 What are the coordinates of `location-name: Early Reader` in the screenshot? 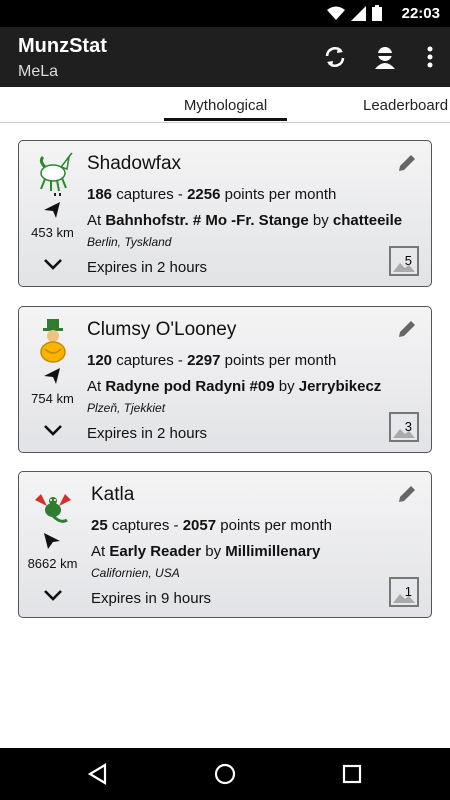 It's located at (155, 551).